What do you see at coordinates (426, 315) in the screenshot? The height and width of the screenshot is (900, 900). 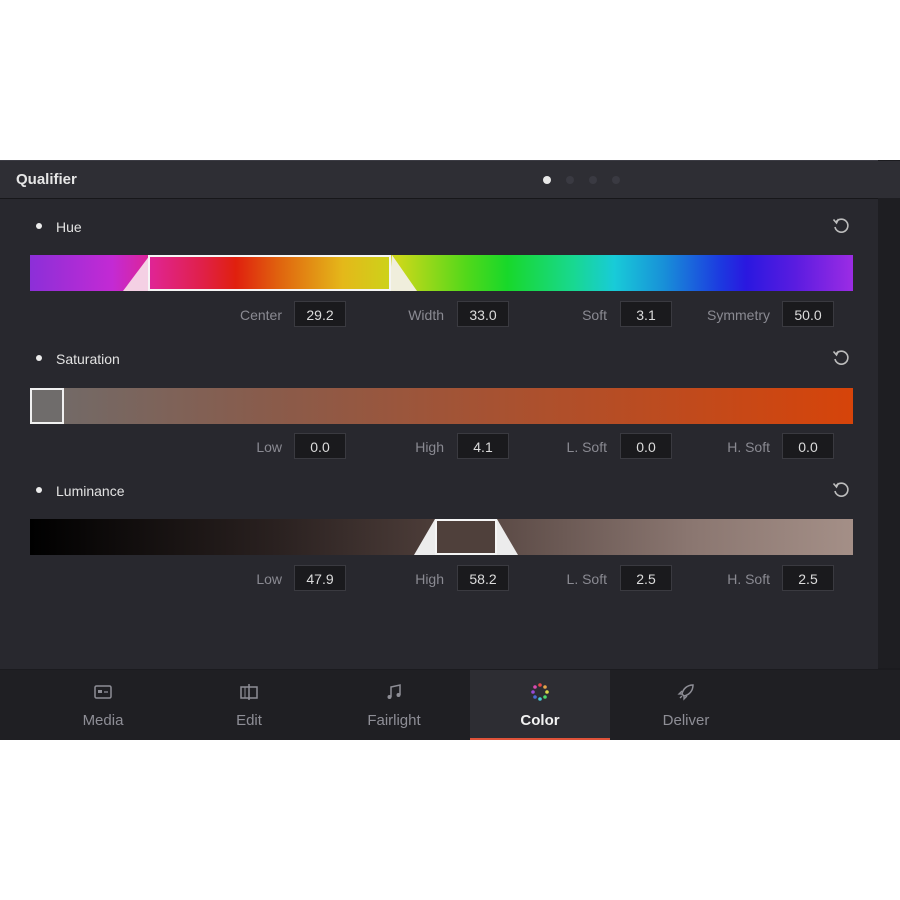 I see `width-label: Width` at bounding box center [426, 315].